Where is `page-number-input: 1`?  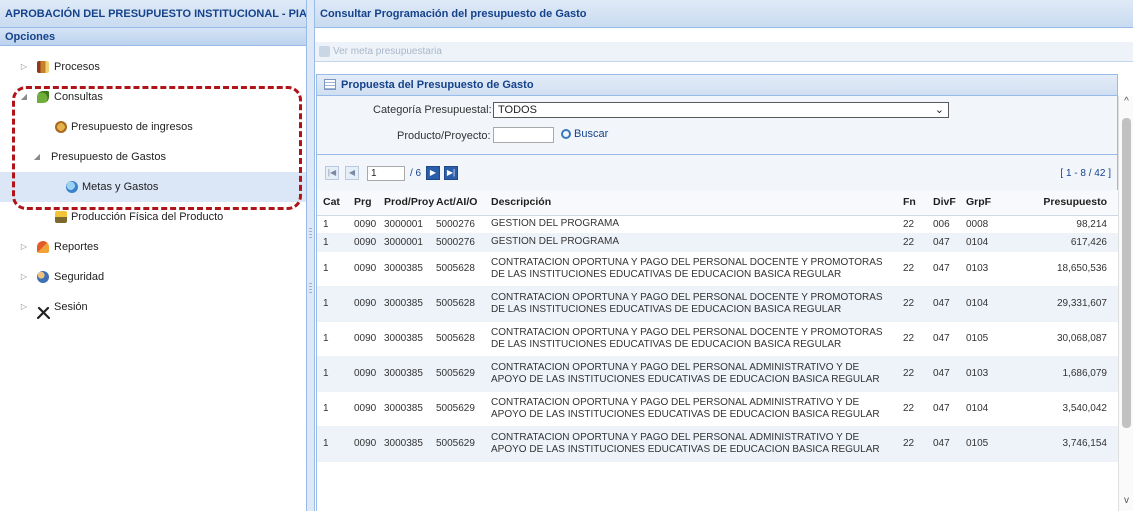 page-number-input: 1 is located at coordinates (386, 173).